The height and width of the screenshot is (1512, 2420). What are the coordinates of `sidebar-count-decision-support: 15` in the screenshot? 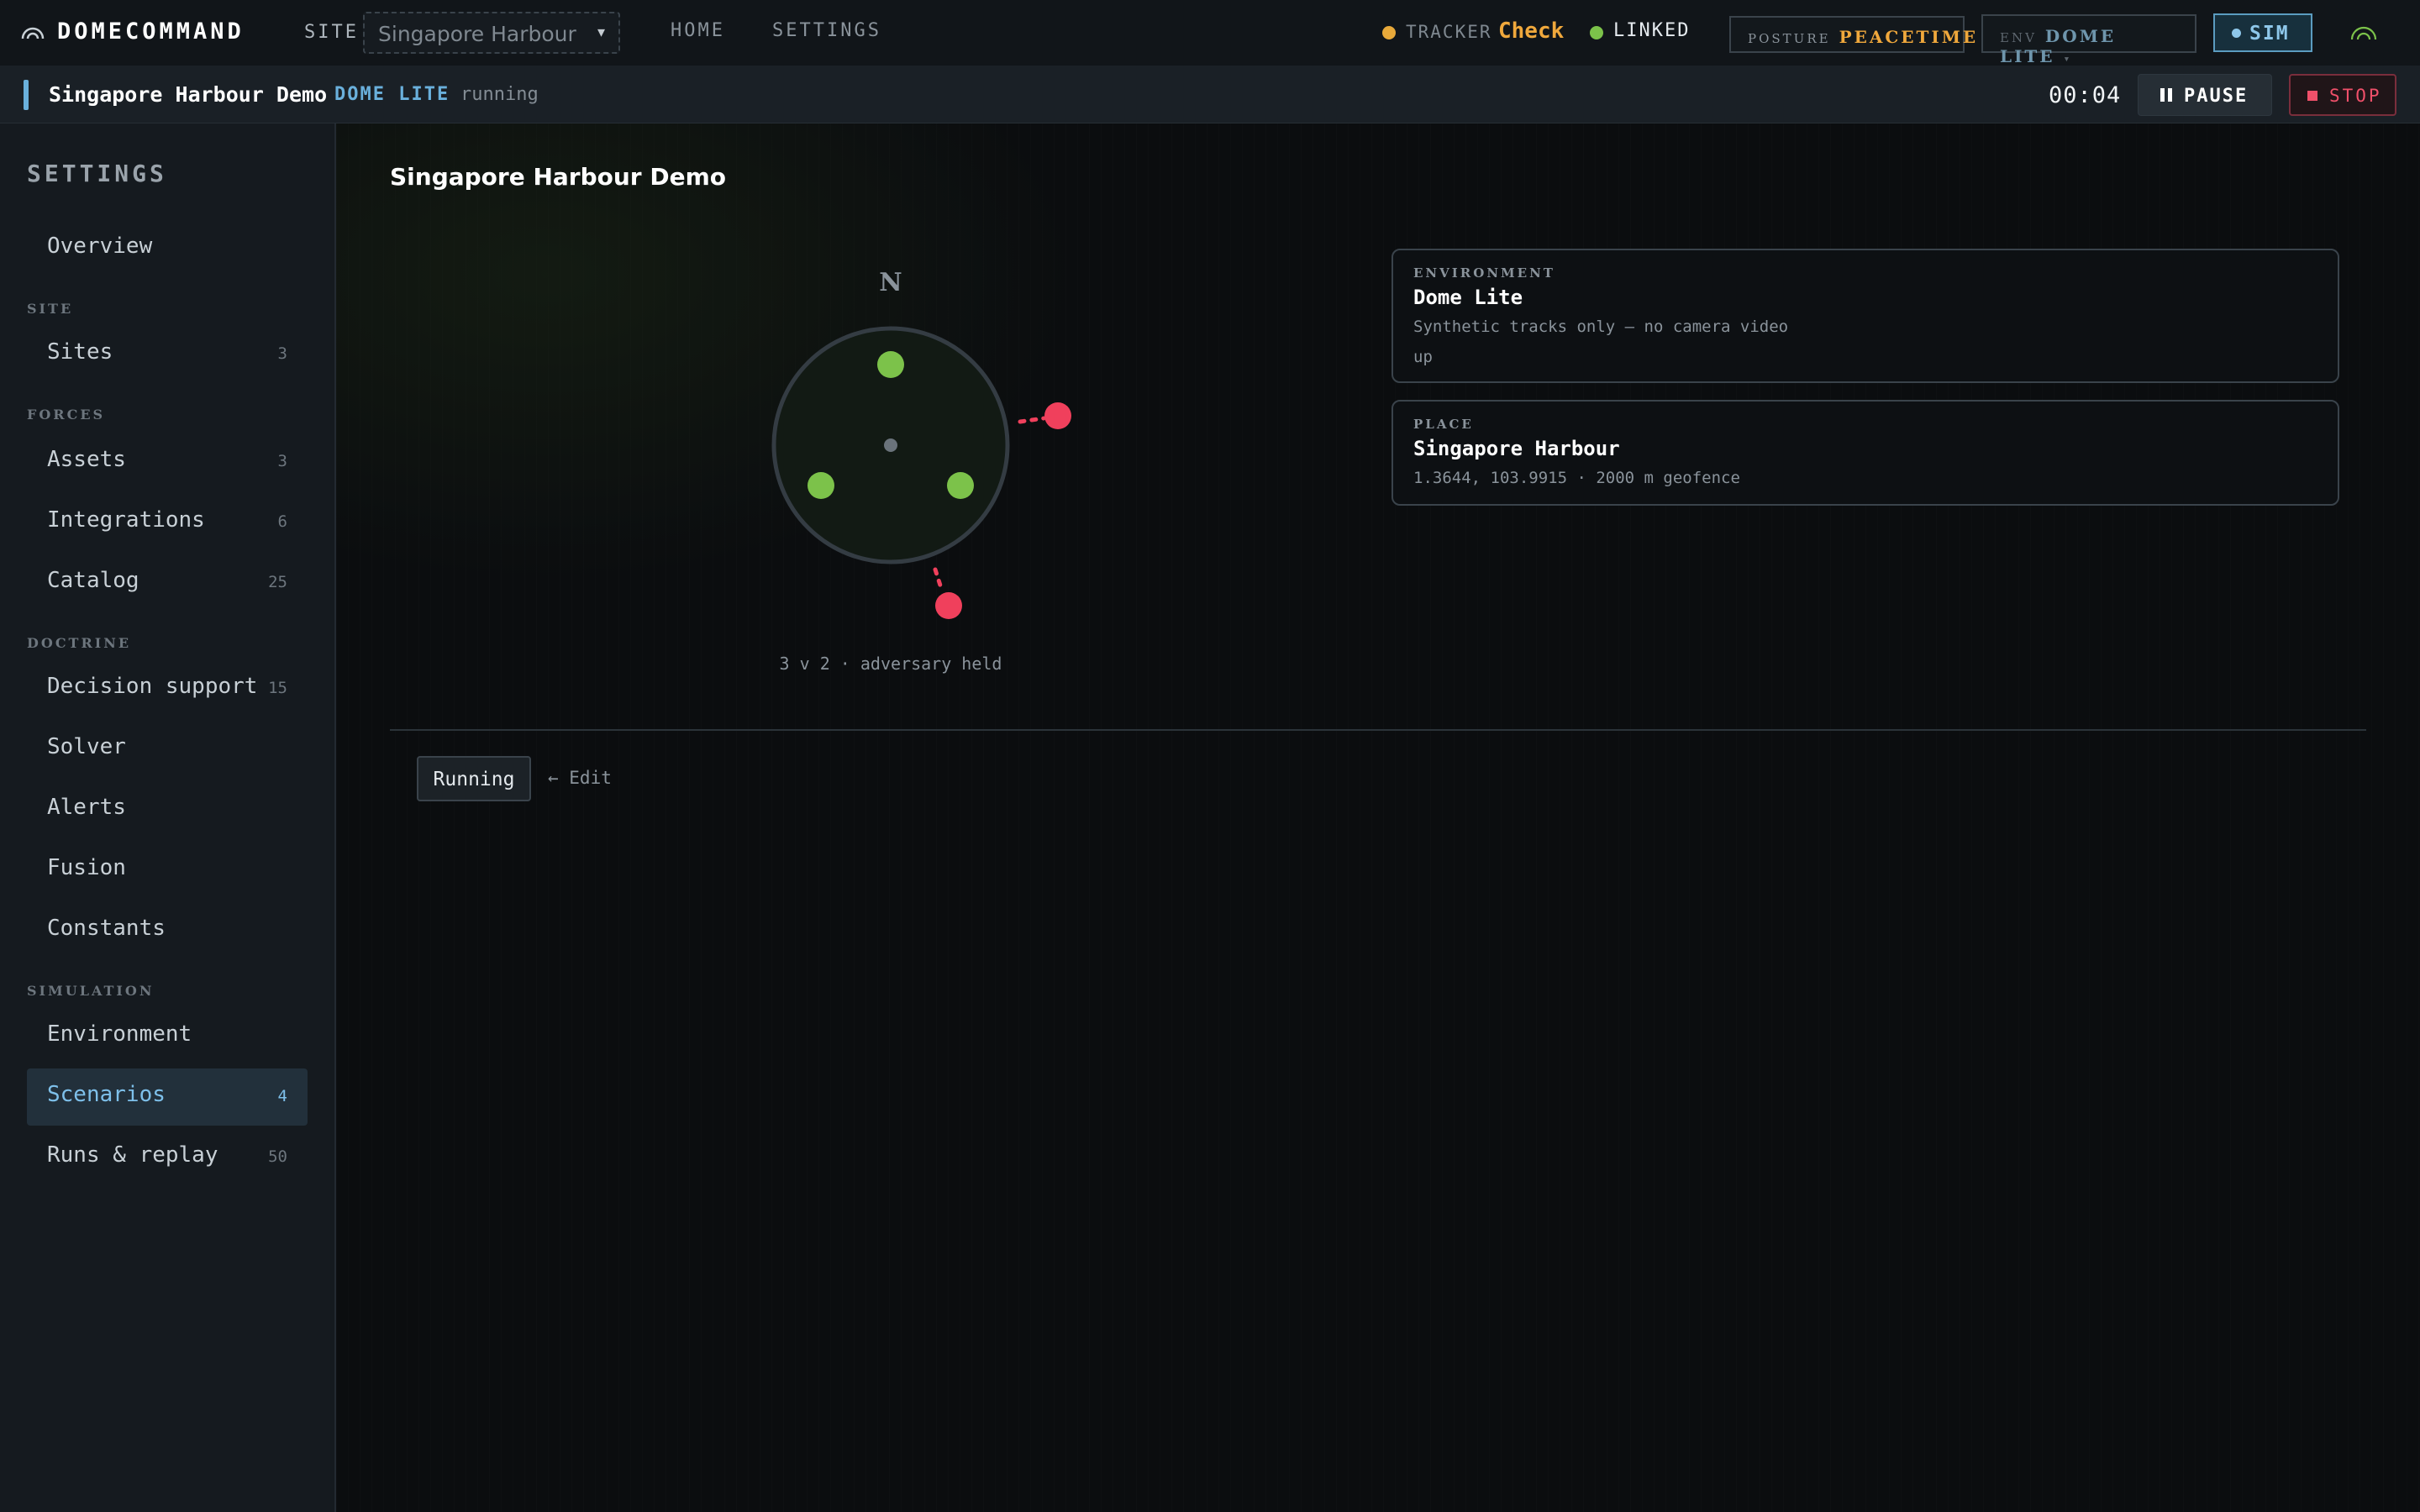 It's located at (277, 688).